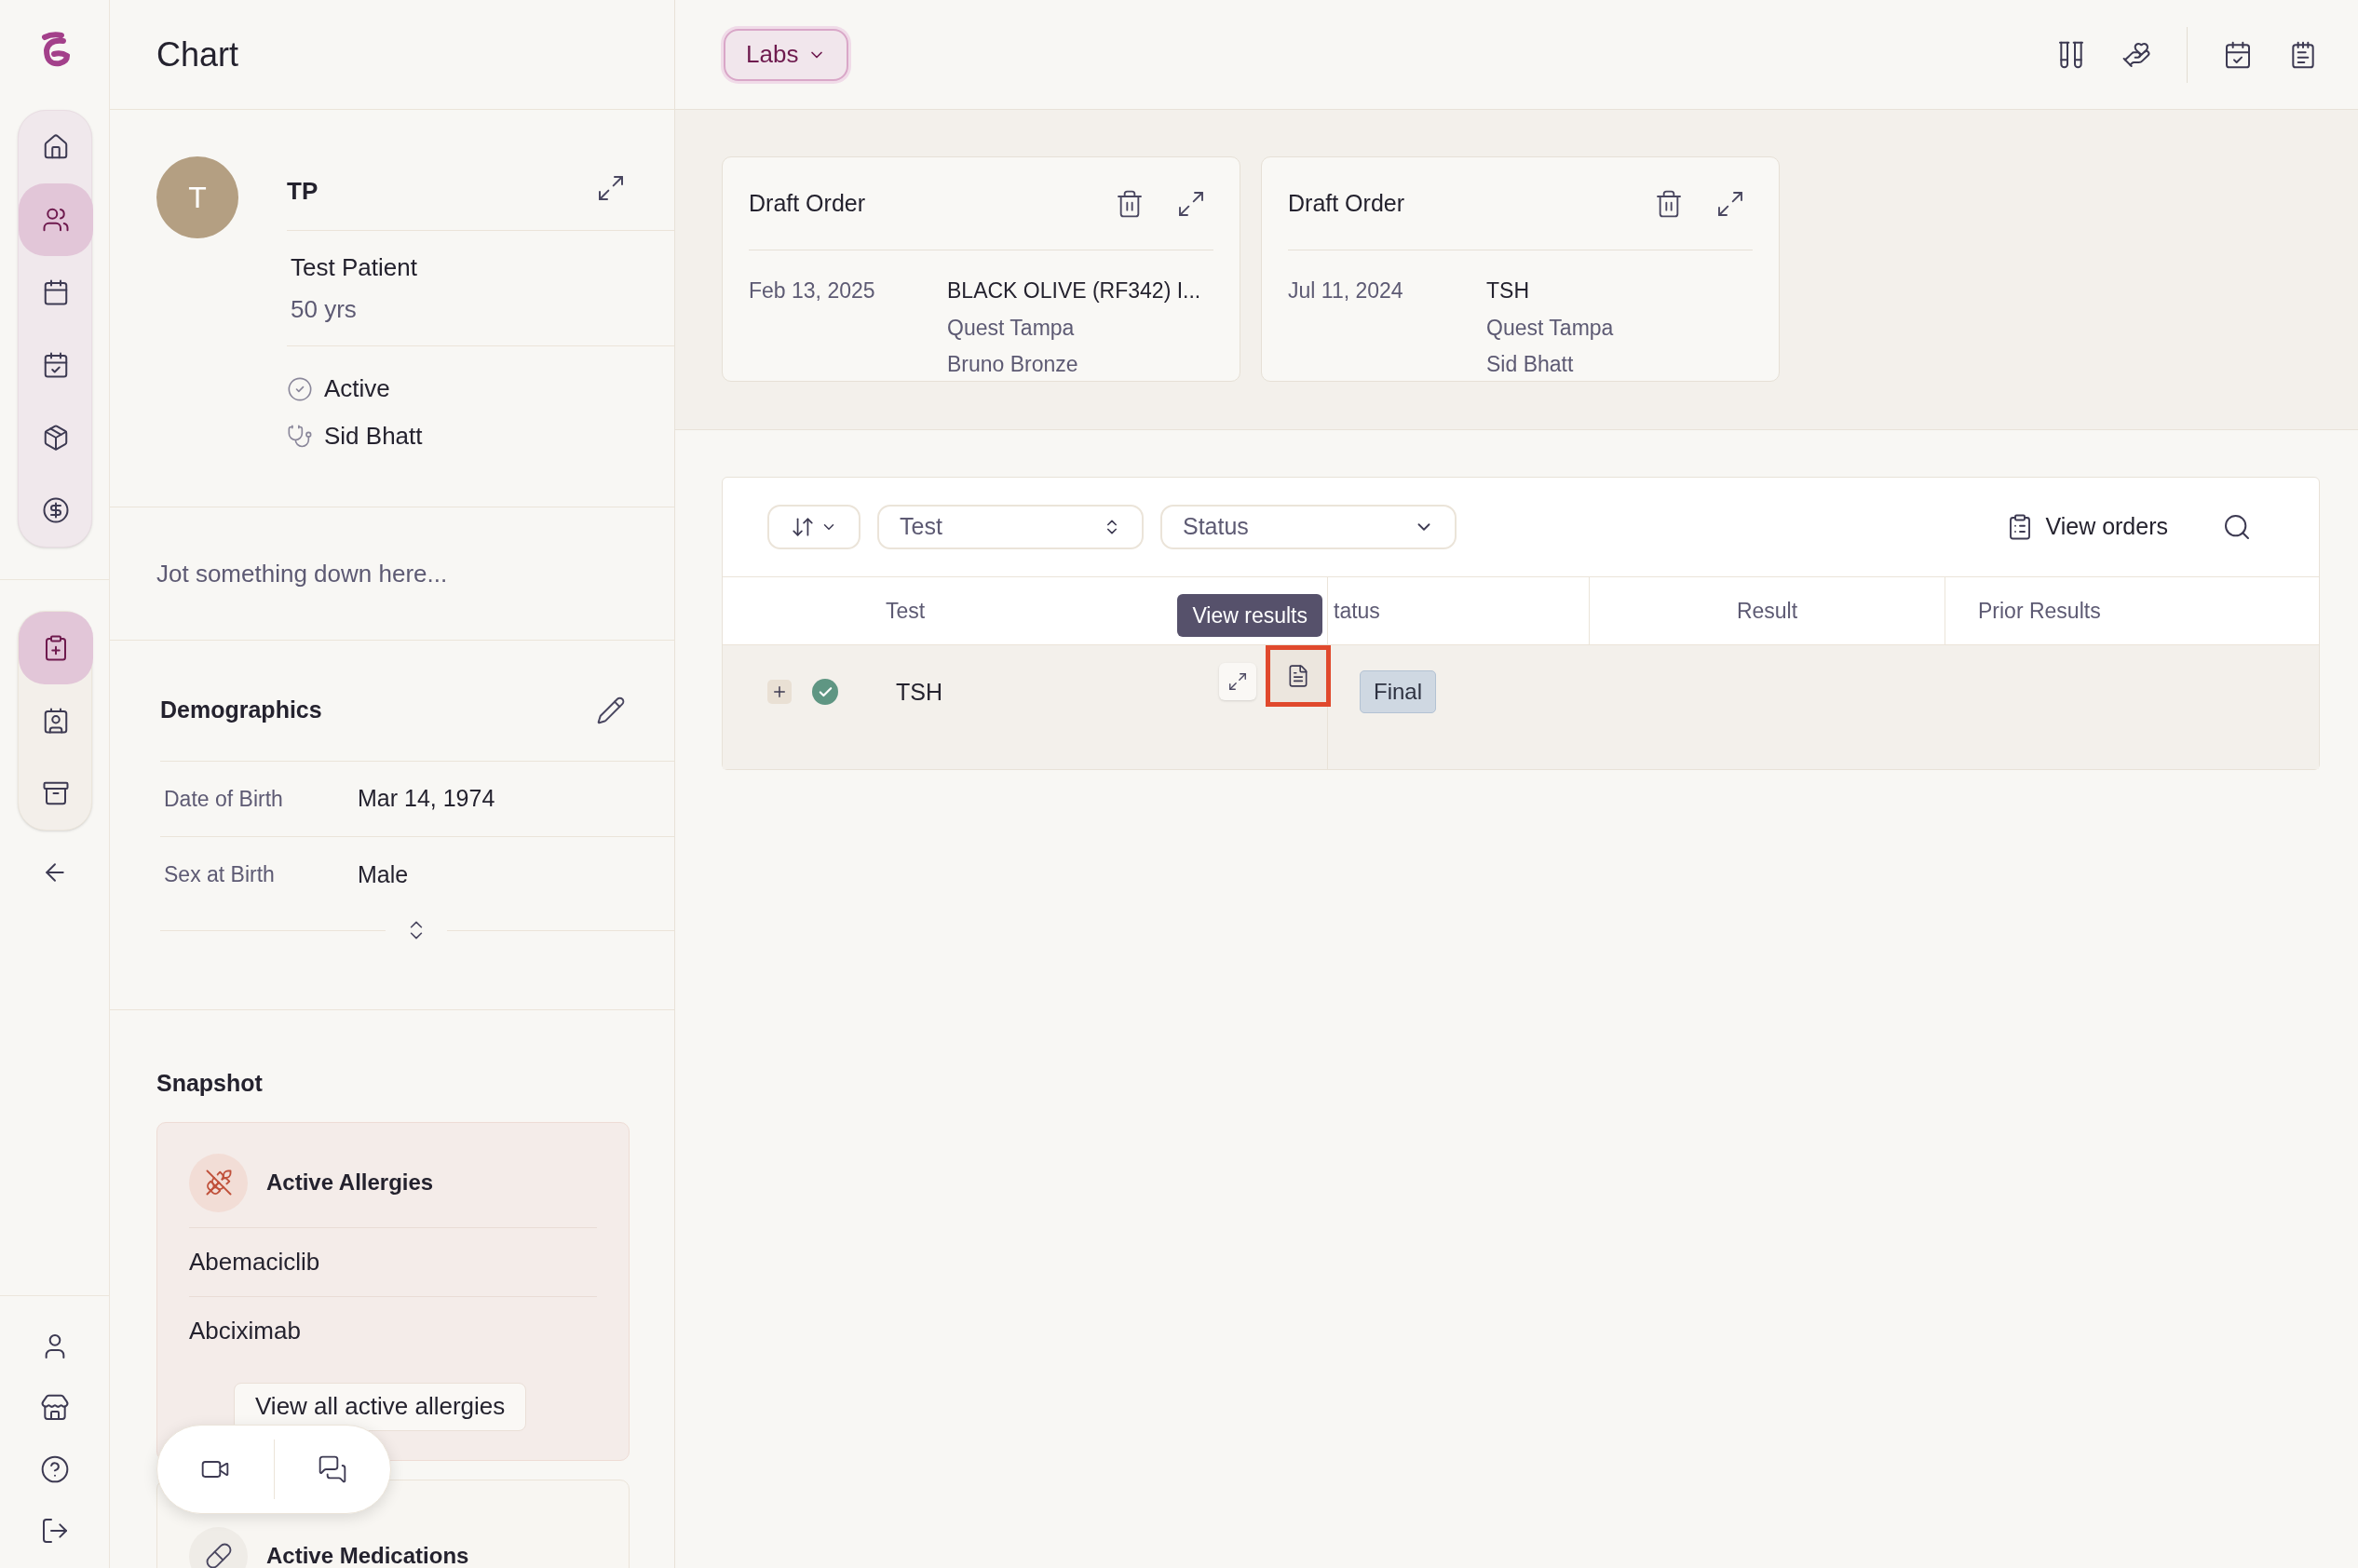 This screenshot has height=1568, width=2358. I want to click on people-icon, so click(55, 220).